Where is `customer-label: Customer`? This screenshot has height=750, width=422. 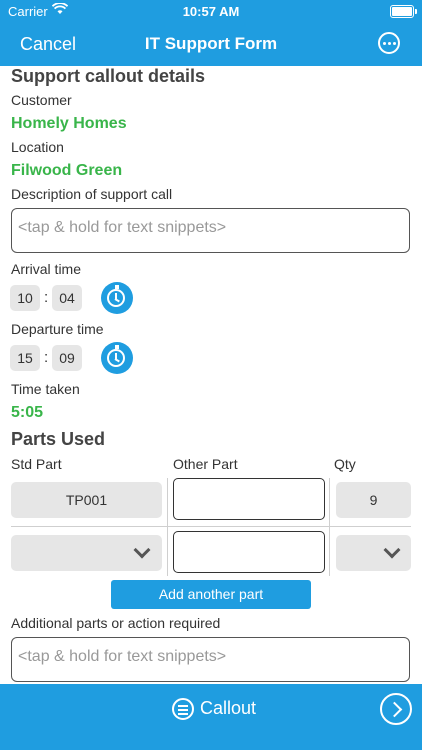
customer-label: Customer is located at coordinates (41, 100).